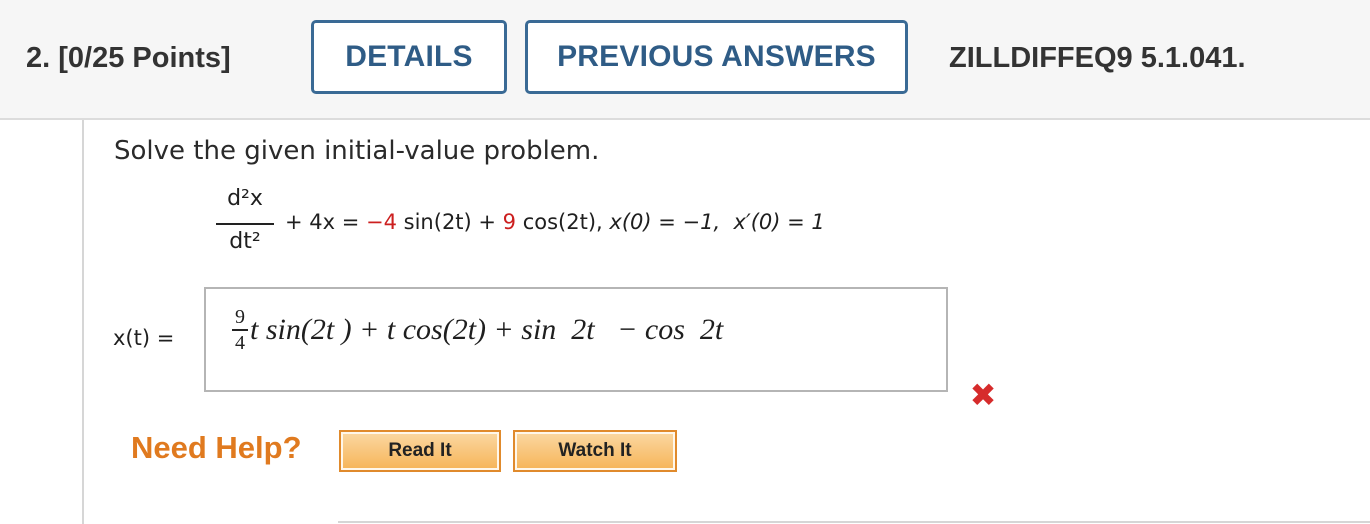 The height and width of the screenshot is (524, 1370). I want to click on fraction-denominator: dt², so click(245, 241).